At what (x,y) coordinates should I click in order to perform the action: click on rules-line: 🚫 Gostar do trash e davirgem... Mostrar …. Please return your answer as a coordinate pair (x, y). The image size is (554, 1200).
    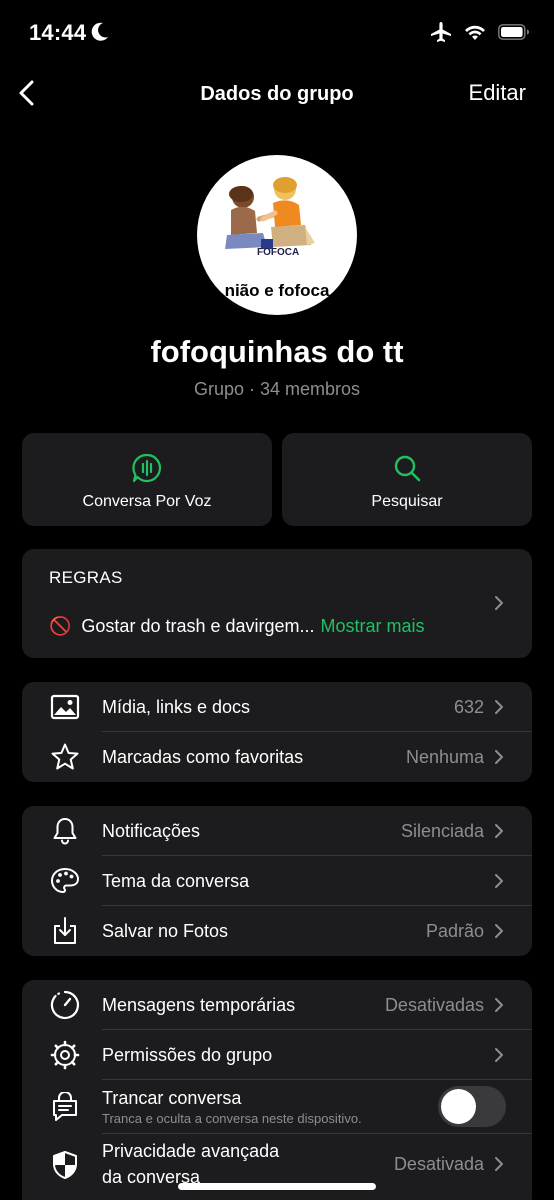
    Looking at the image, I should click on (237, 626).